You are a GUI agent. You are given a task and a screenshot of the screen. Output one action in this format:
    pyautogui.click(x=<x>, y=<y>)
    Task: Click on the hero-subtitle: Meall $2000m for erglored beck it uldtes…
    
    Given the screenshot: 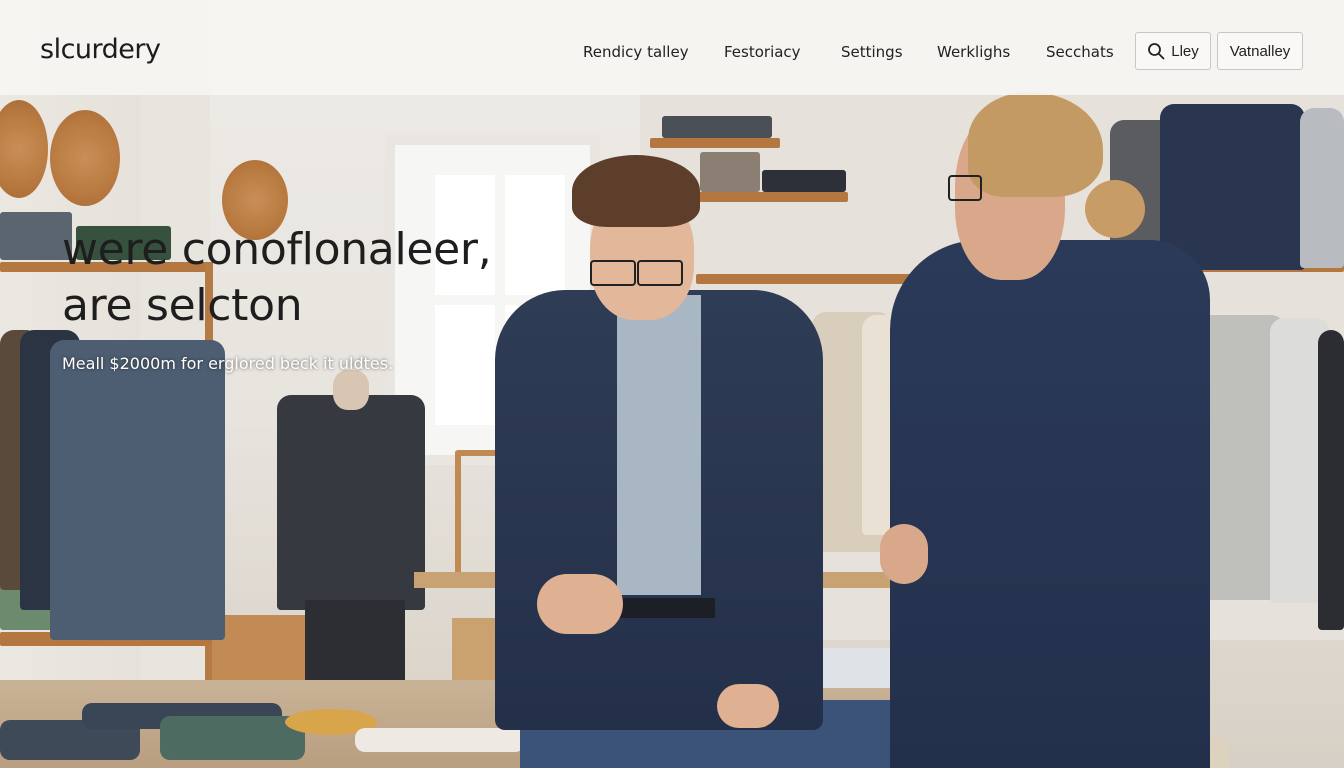 What is the action you would take?
    pyautogui.click(x=228, y=363)
    